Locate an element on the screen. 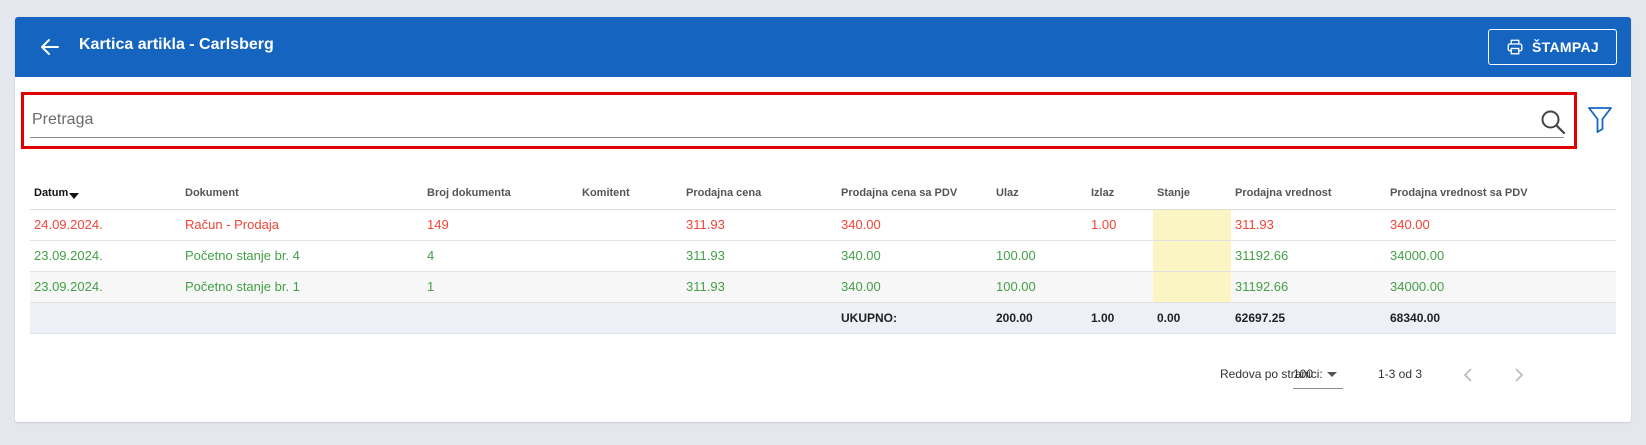 This screenshot has height=445, width=1646. table-pagination: Redova po stranici: 100 1-3 od 3 is located at coordinates (823, 375).